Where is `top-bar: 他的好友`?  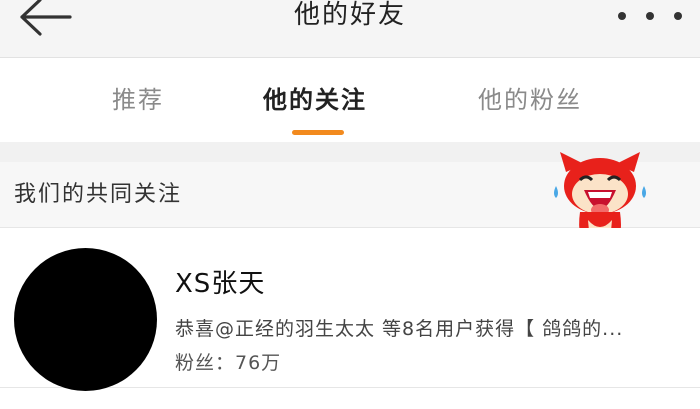
top-bar: 他的好友 is located at coordinates (350, 29).